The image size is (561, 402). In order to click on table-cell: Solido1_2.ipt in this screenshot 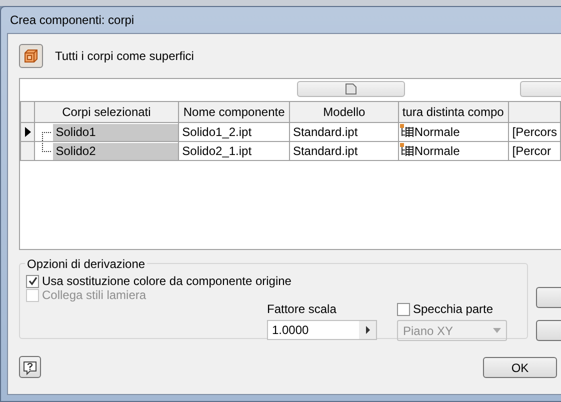, I will do `click(234, 132)`.